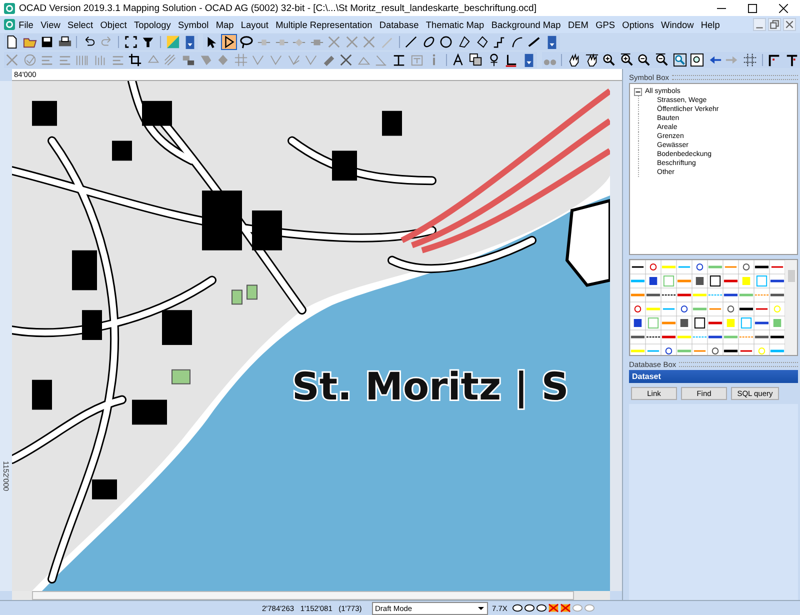  I want to click on color-palette-icon, so click(172, 42).